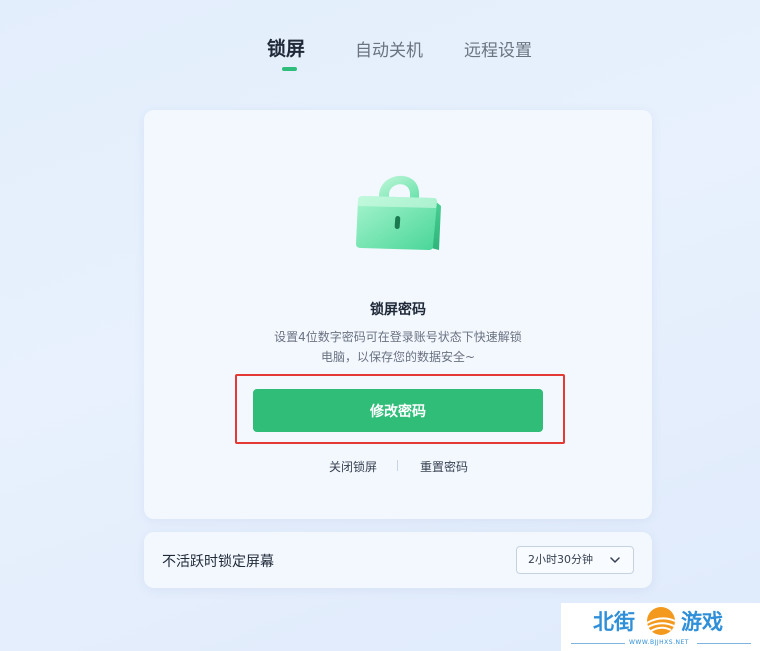  I want to click on idle-duration-select: 2小时30分钟, so click(575, 560).